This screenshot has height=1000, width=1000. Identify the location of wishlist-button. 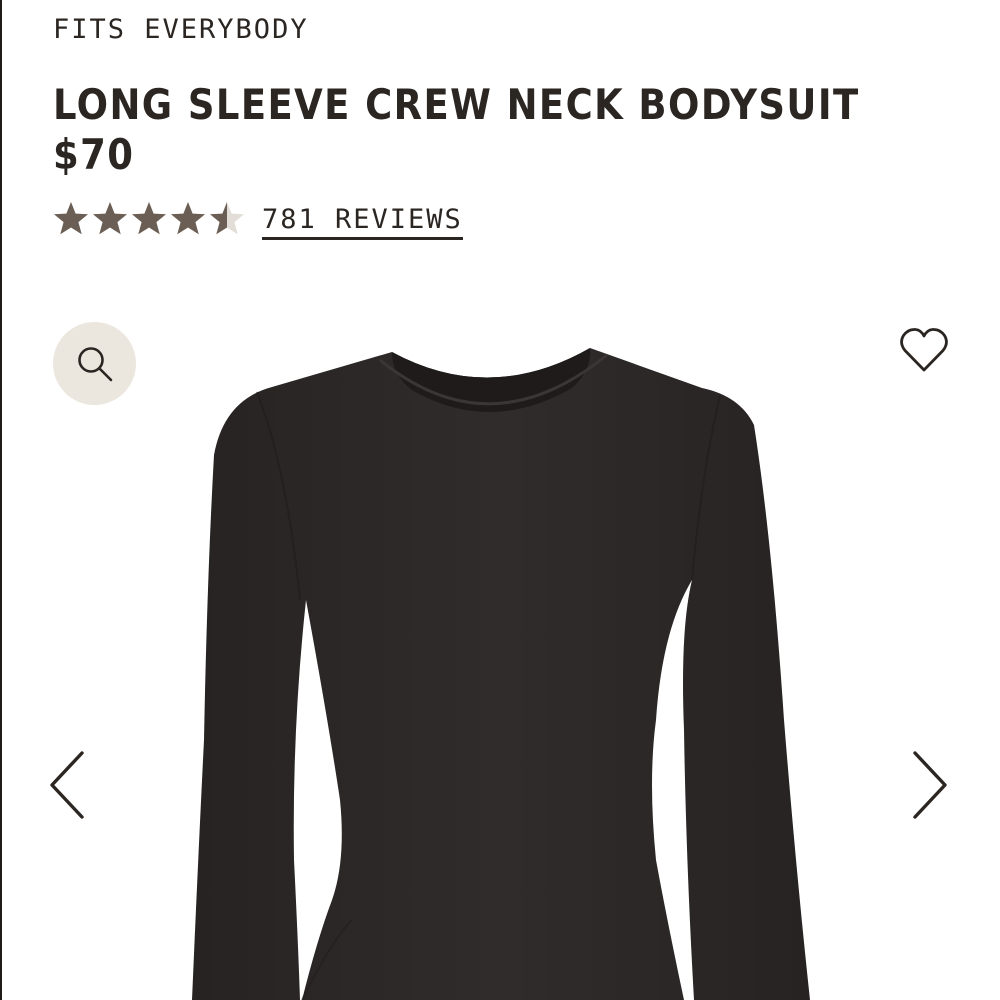
(924, 350).